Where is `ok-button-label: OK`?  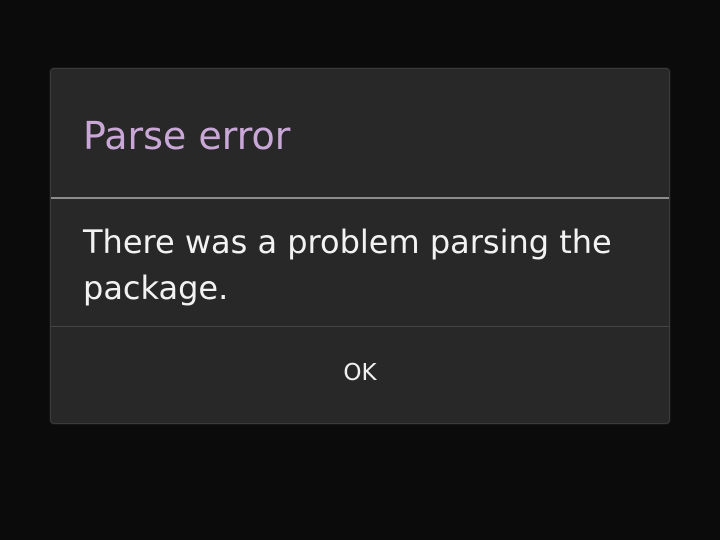
ok-button-label: OK is located at coordinates (360, 373).